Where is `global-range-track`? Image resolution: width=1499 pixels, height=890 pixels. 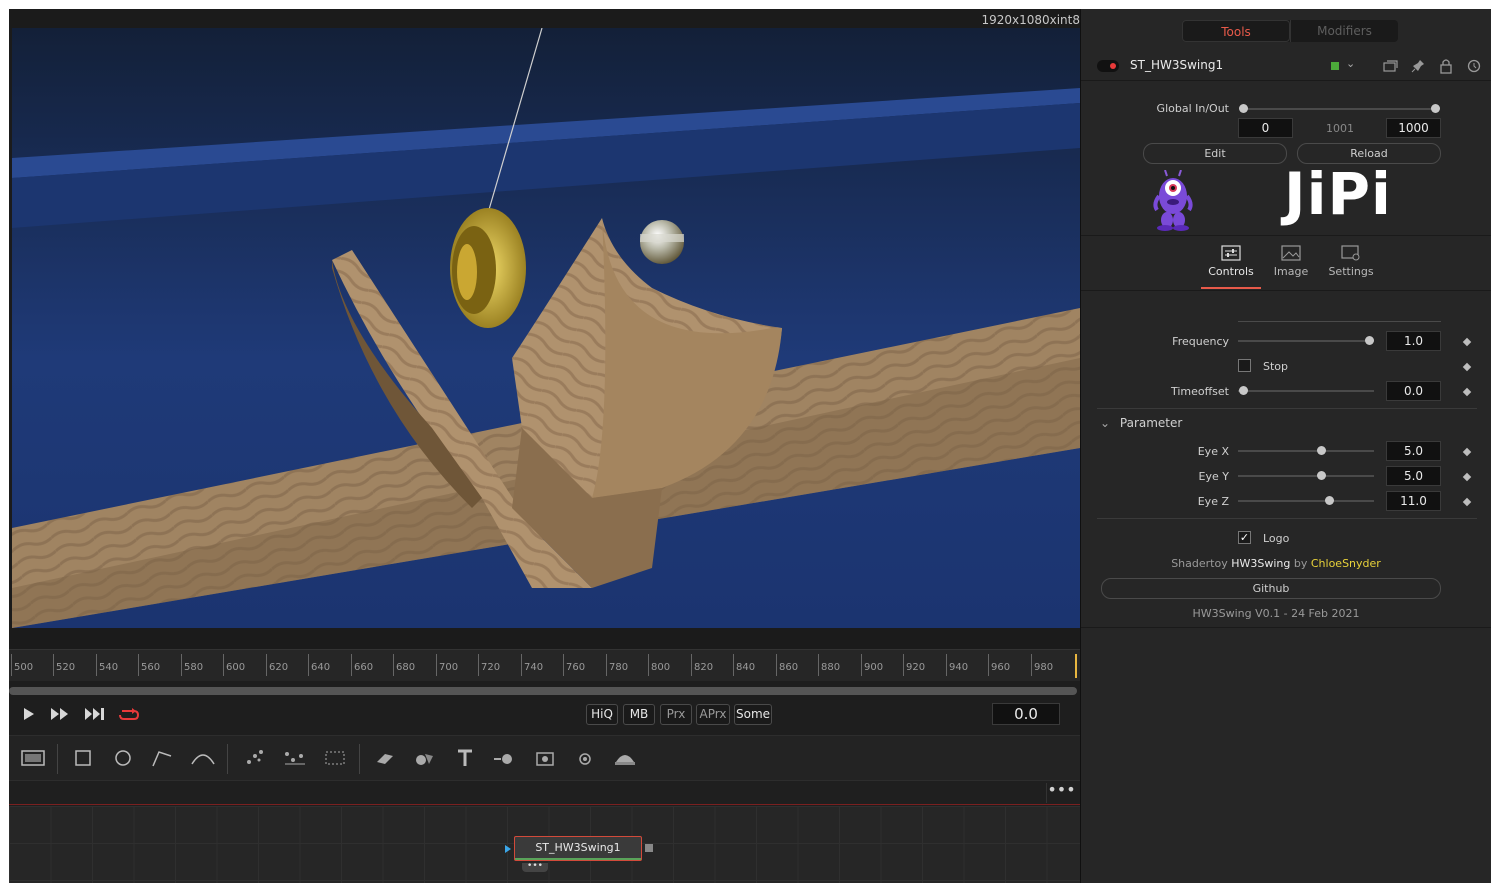
global-range-track is located at coordinates (1339, 109).